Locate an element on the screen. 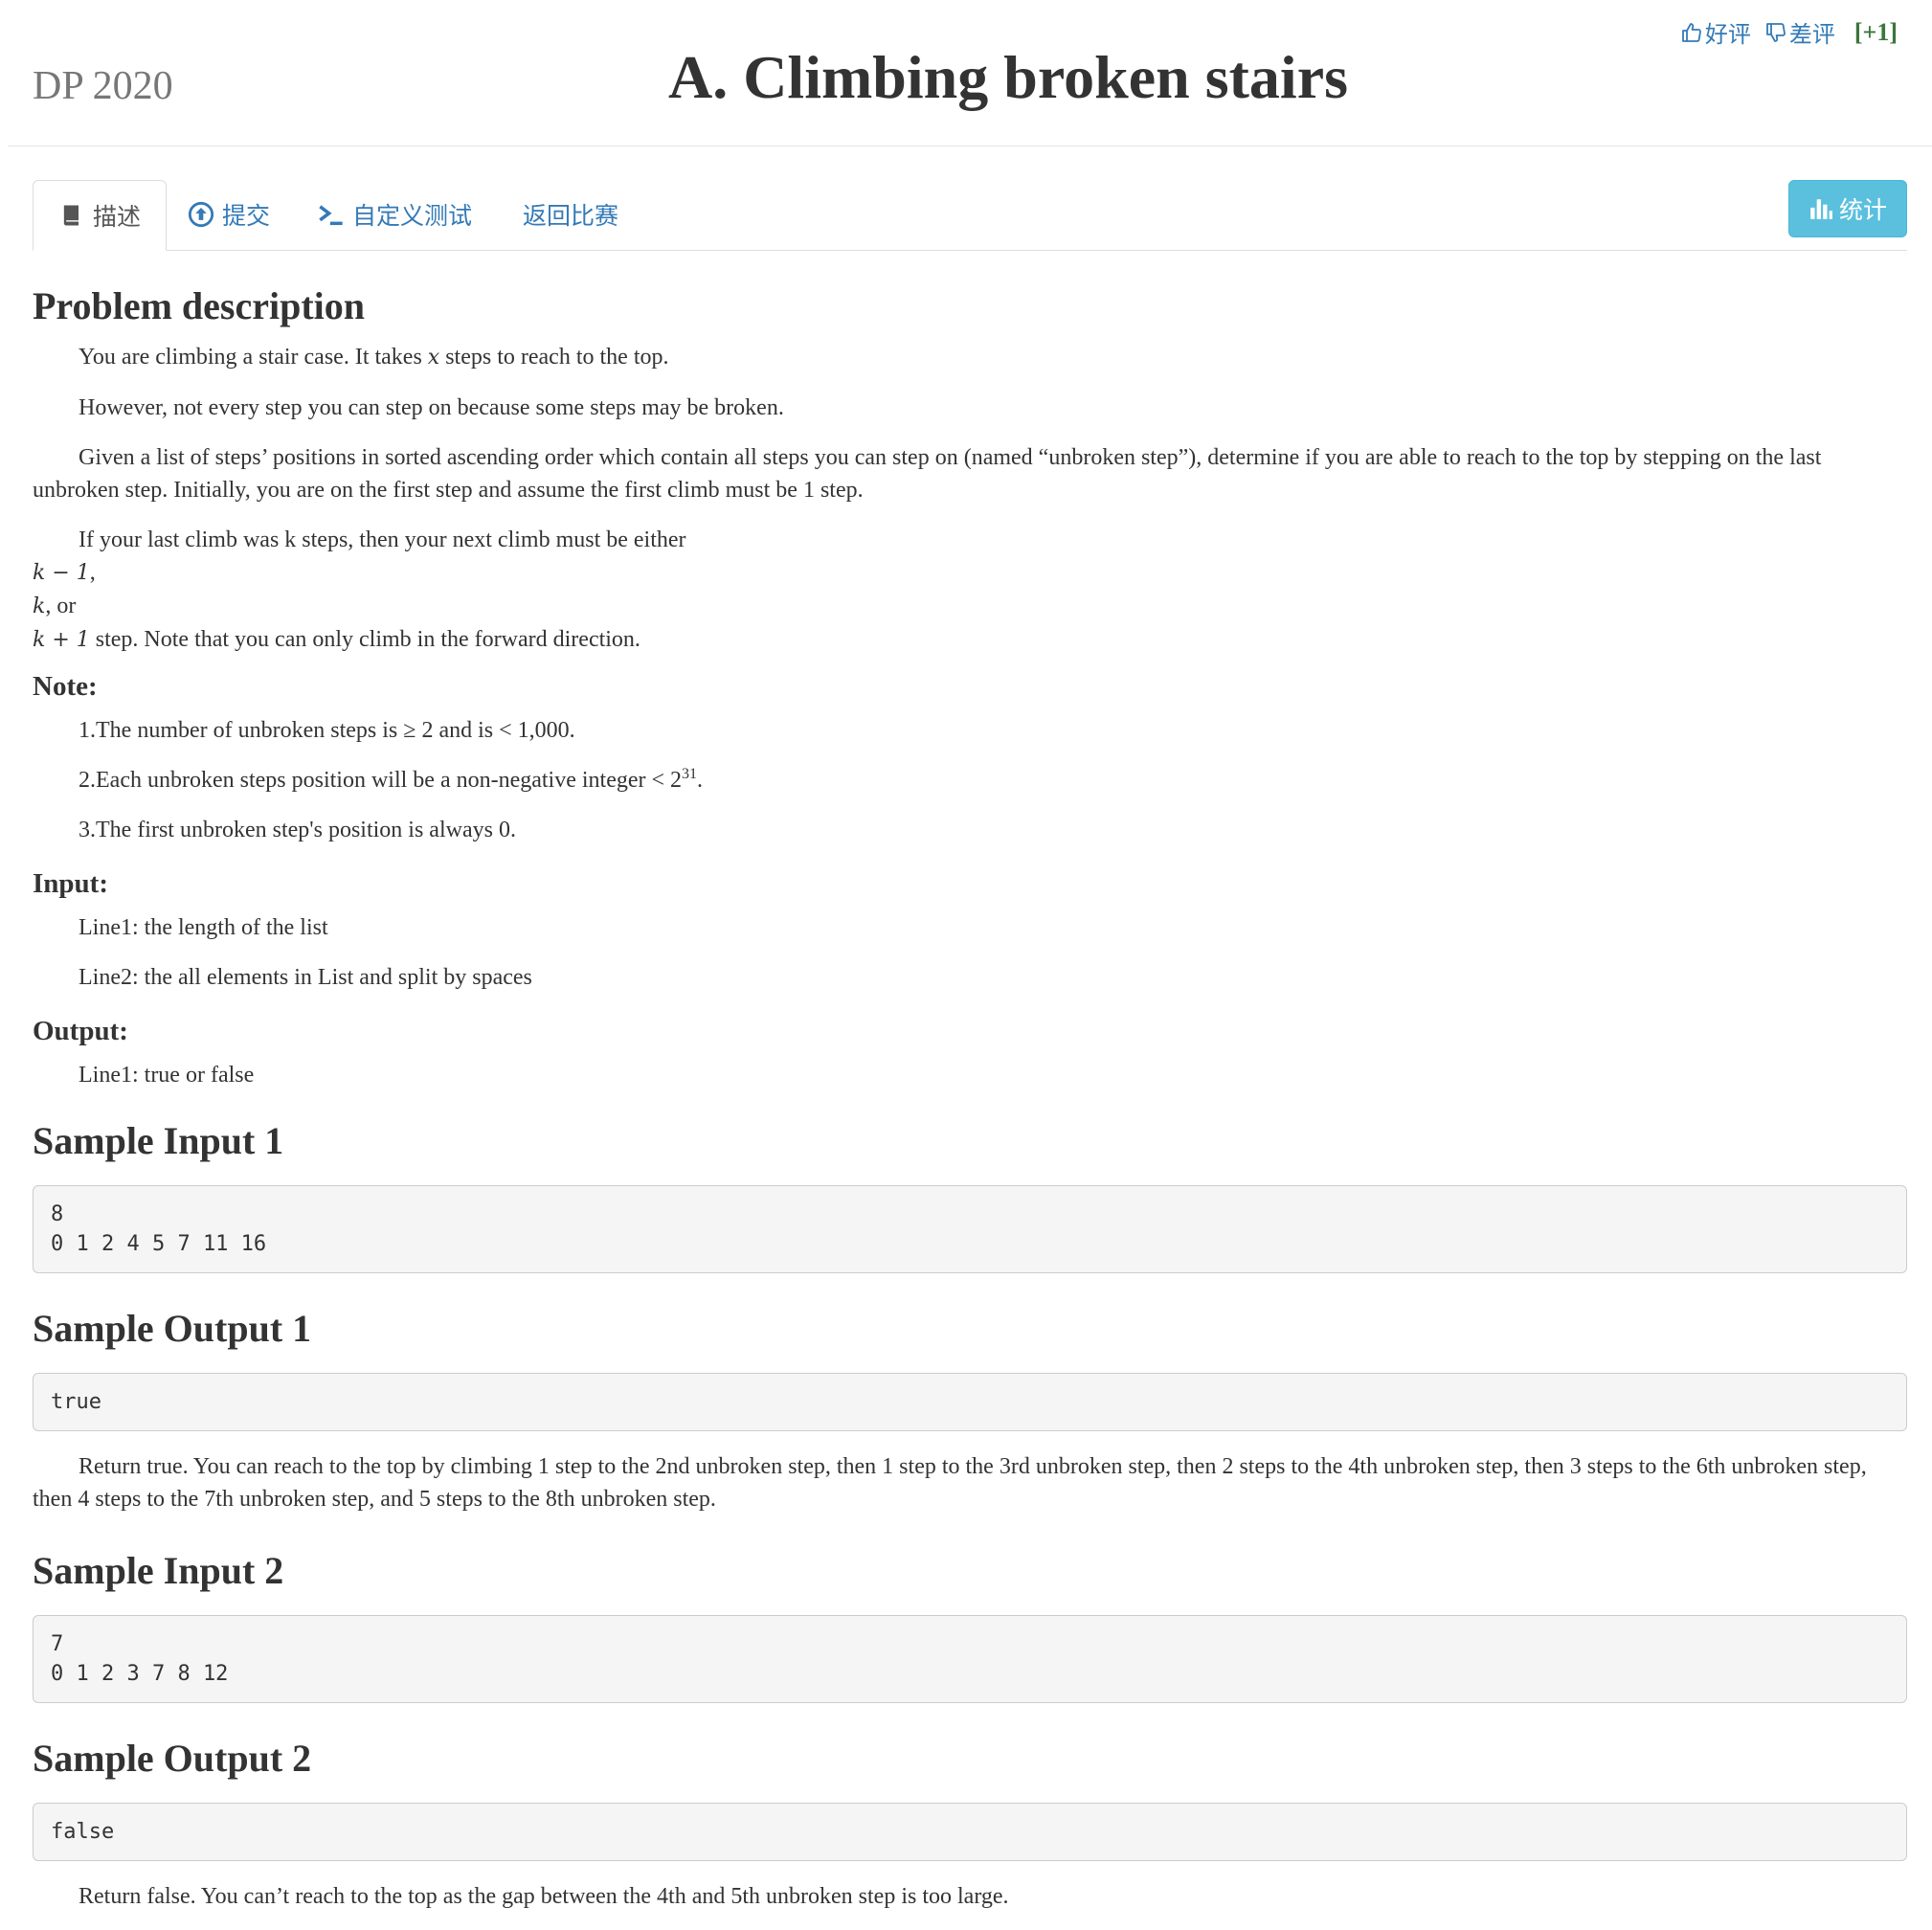  tab-description: 描述 is located at coordinates (100, 216).